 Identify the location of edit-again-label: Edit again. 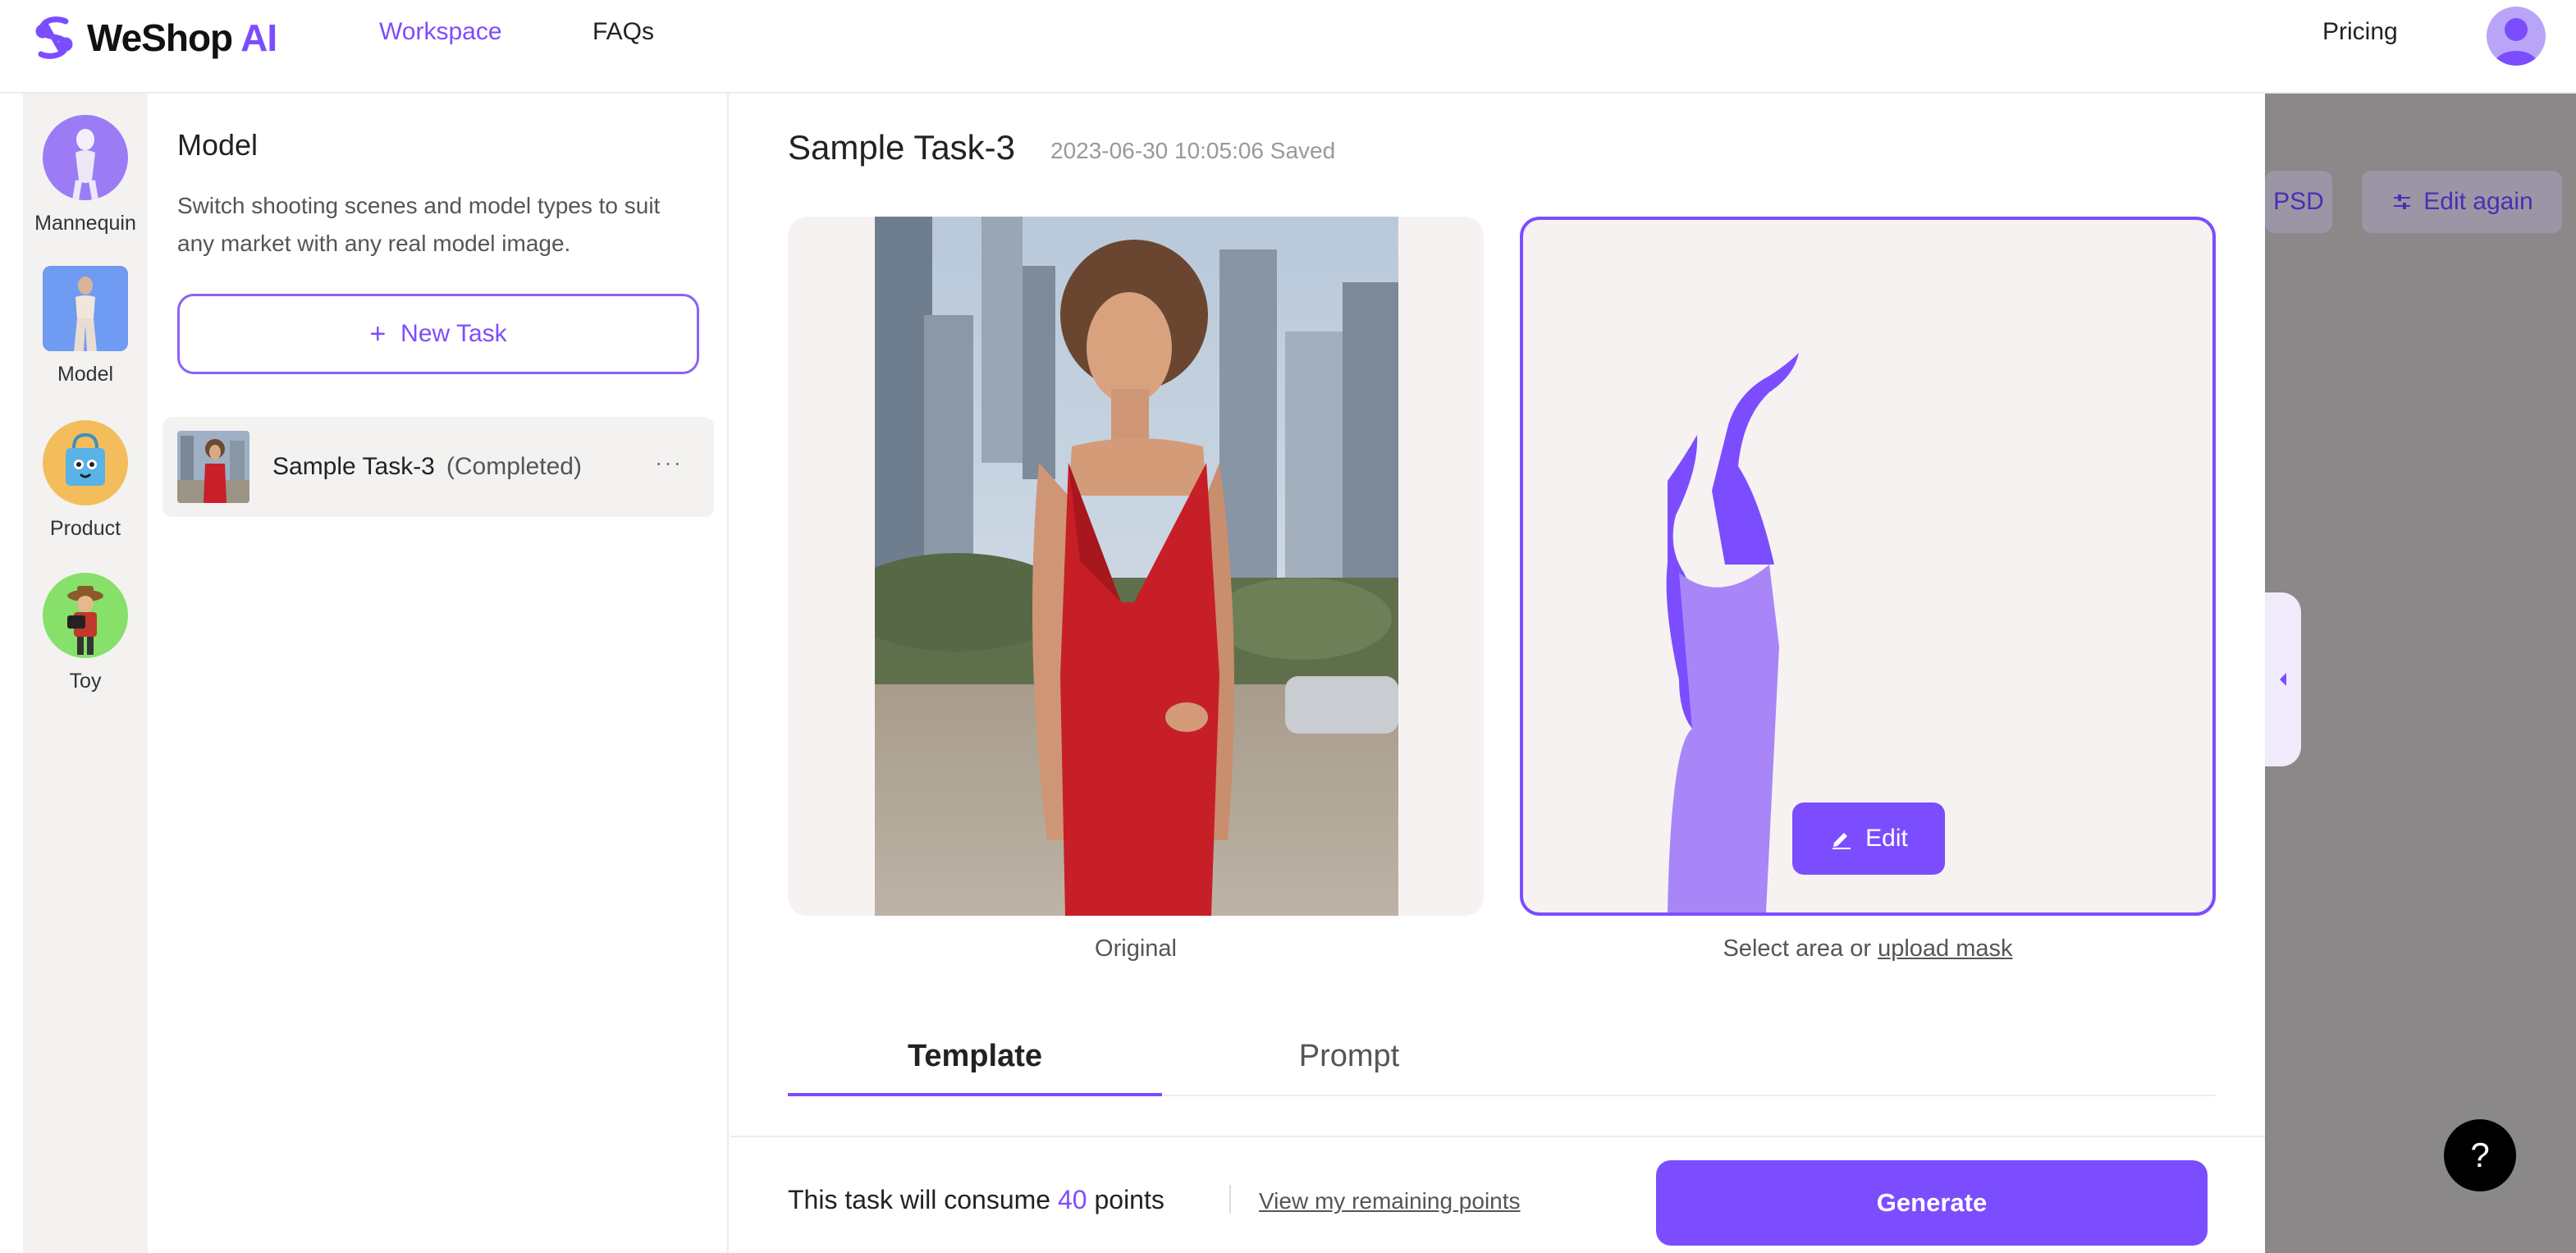
(2478, 201).